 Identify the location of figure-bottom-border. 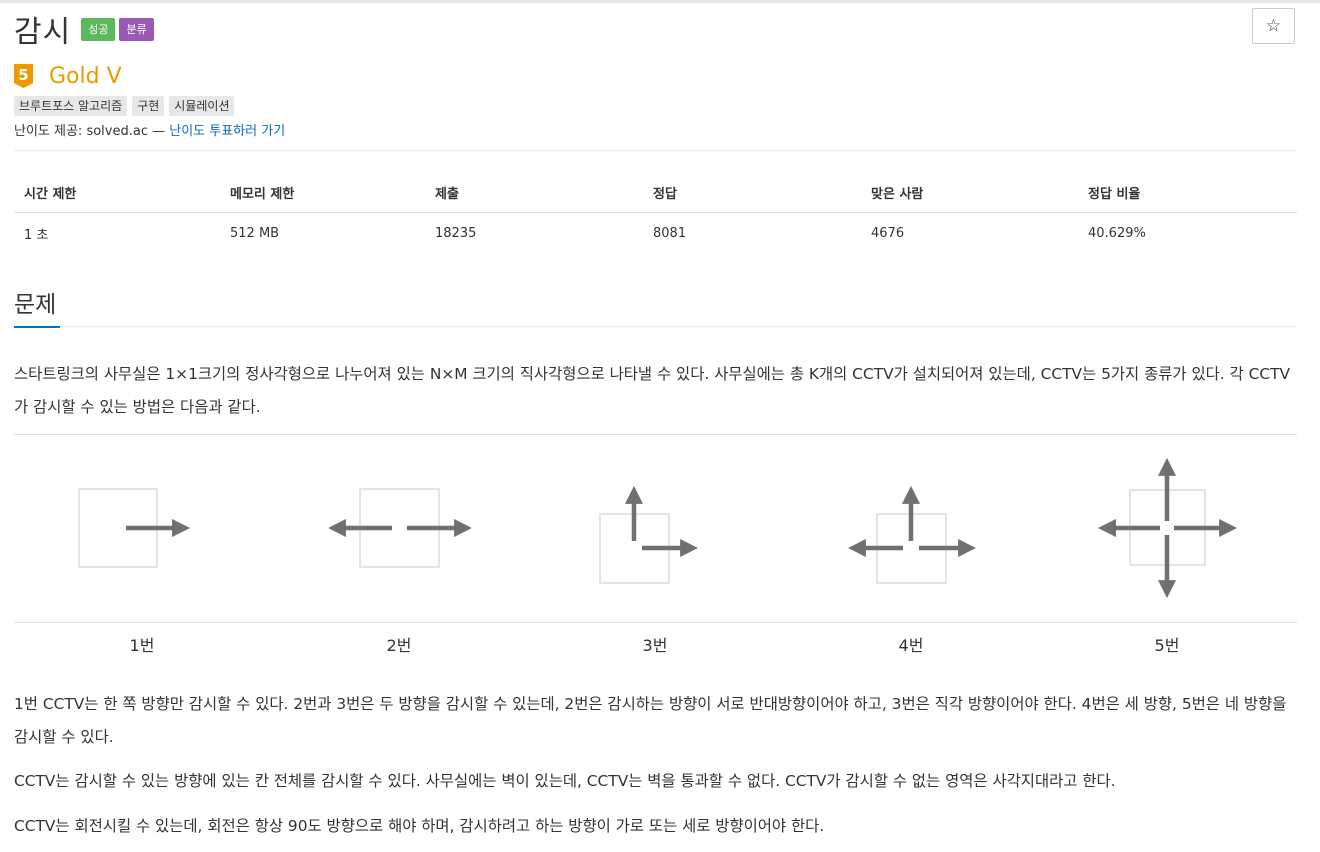
(655, 622).